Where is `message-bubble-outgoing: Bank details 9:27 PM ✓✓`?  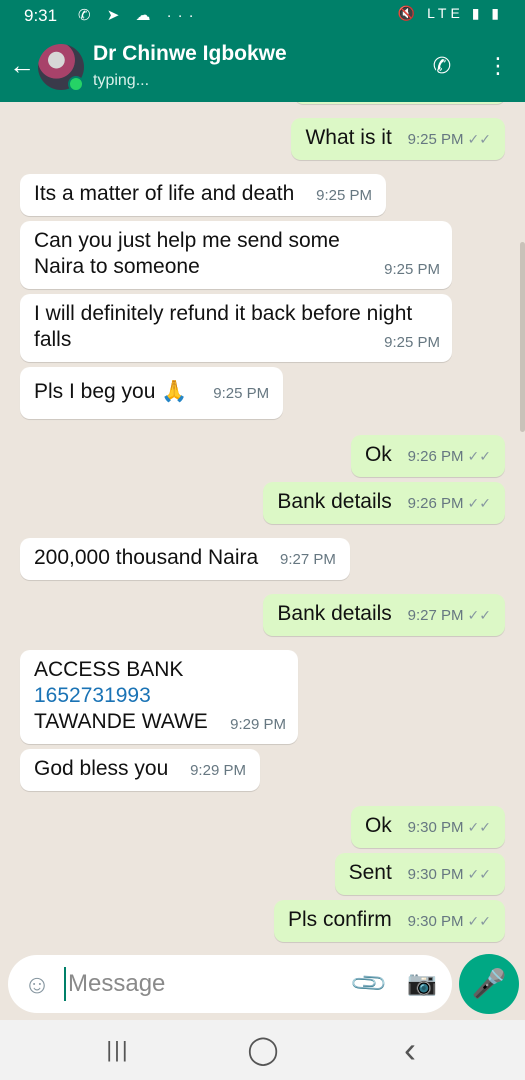 message-bubble-outgoing: Bank details 9:27 PM ✓✓ is located at coordinates (384, 615).